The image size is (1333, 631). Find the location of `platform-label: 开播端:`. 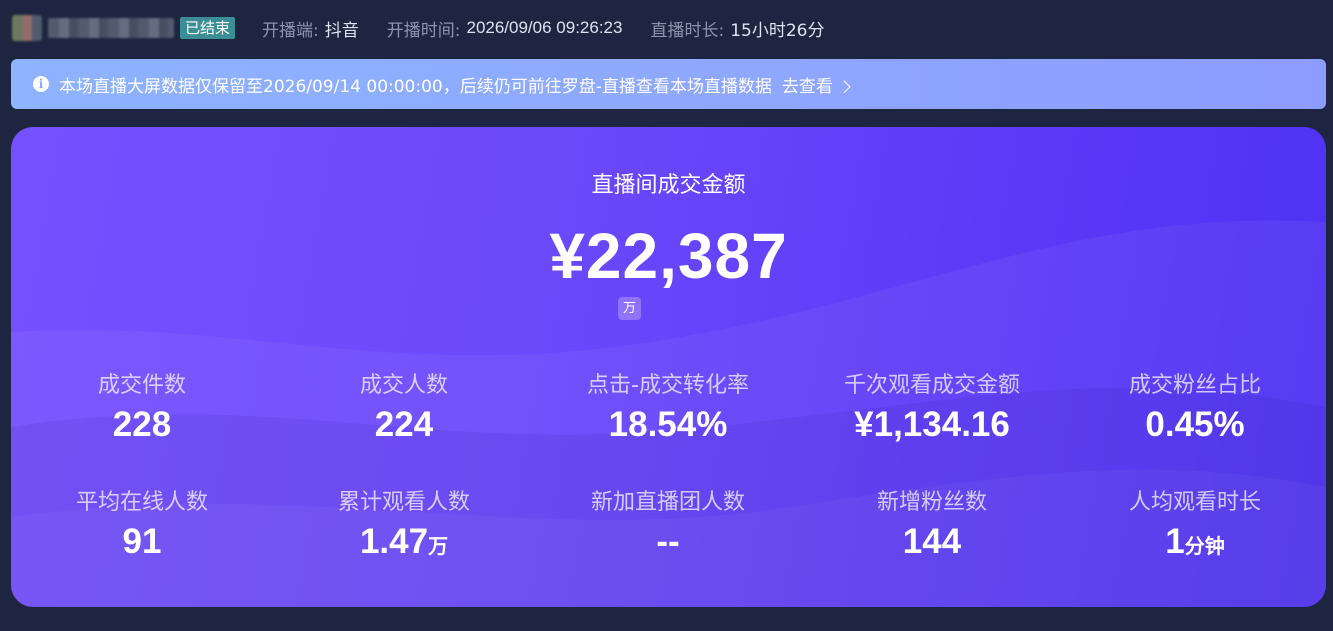

platform-label: 开播端: is located at coordinates (290, 30).